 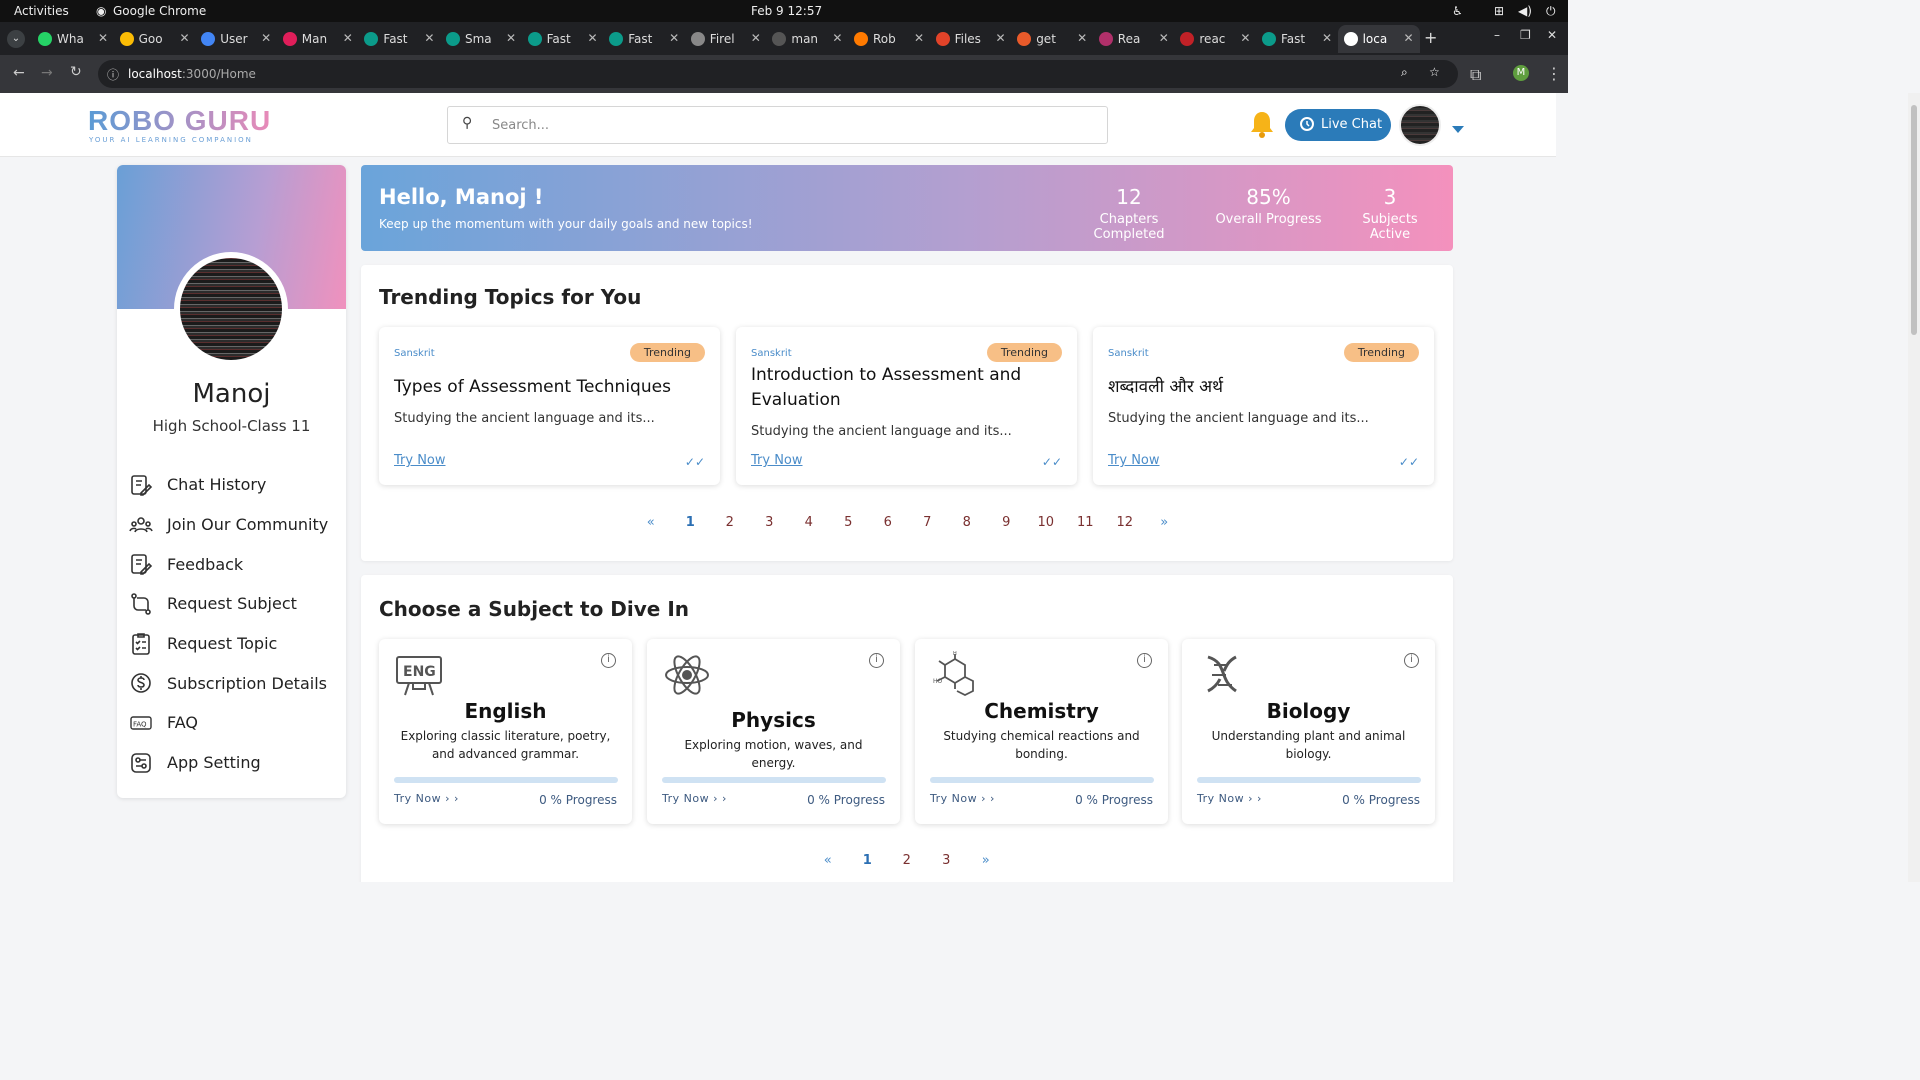 What do you see at coordinates (113, 74) in the screenshot?
I see `site-info-icon: ⓘ` at bounding box center [113, 74].